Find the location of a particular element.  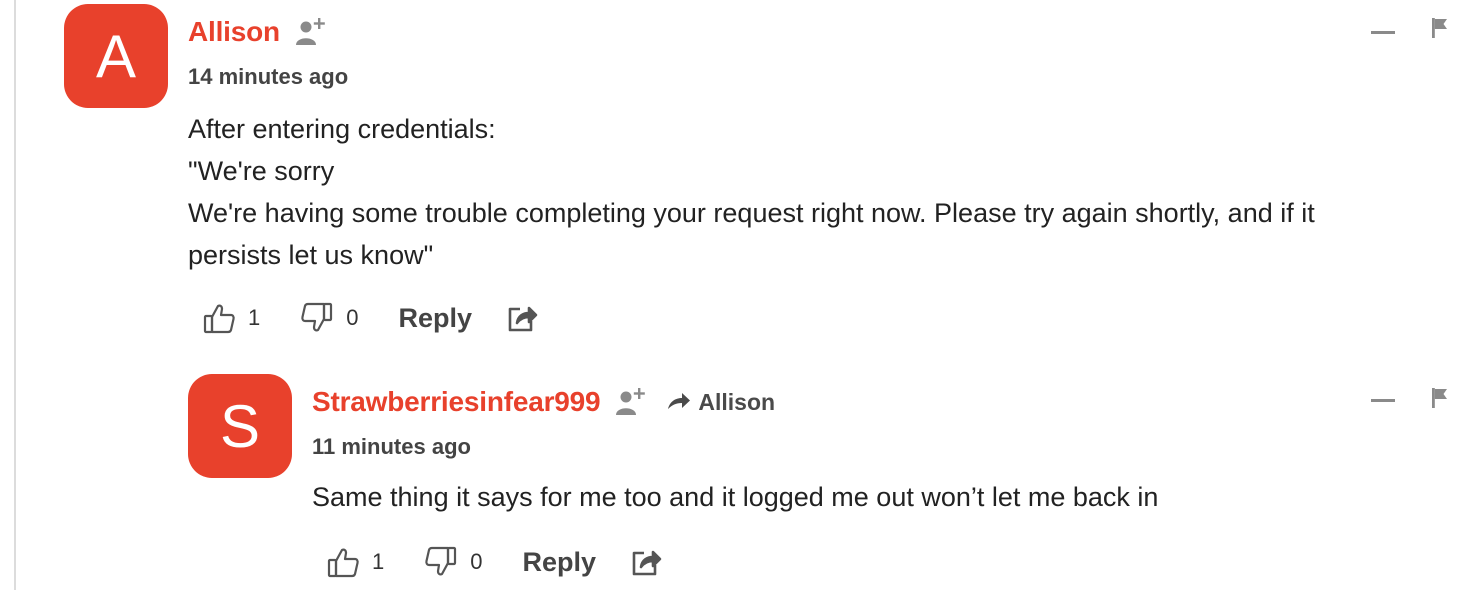

reply-to-link: Allison is located at coordinates (720, 402).